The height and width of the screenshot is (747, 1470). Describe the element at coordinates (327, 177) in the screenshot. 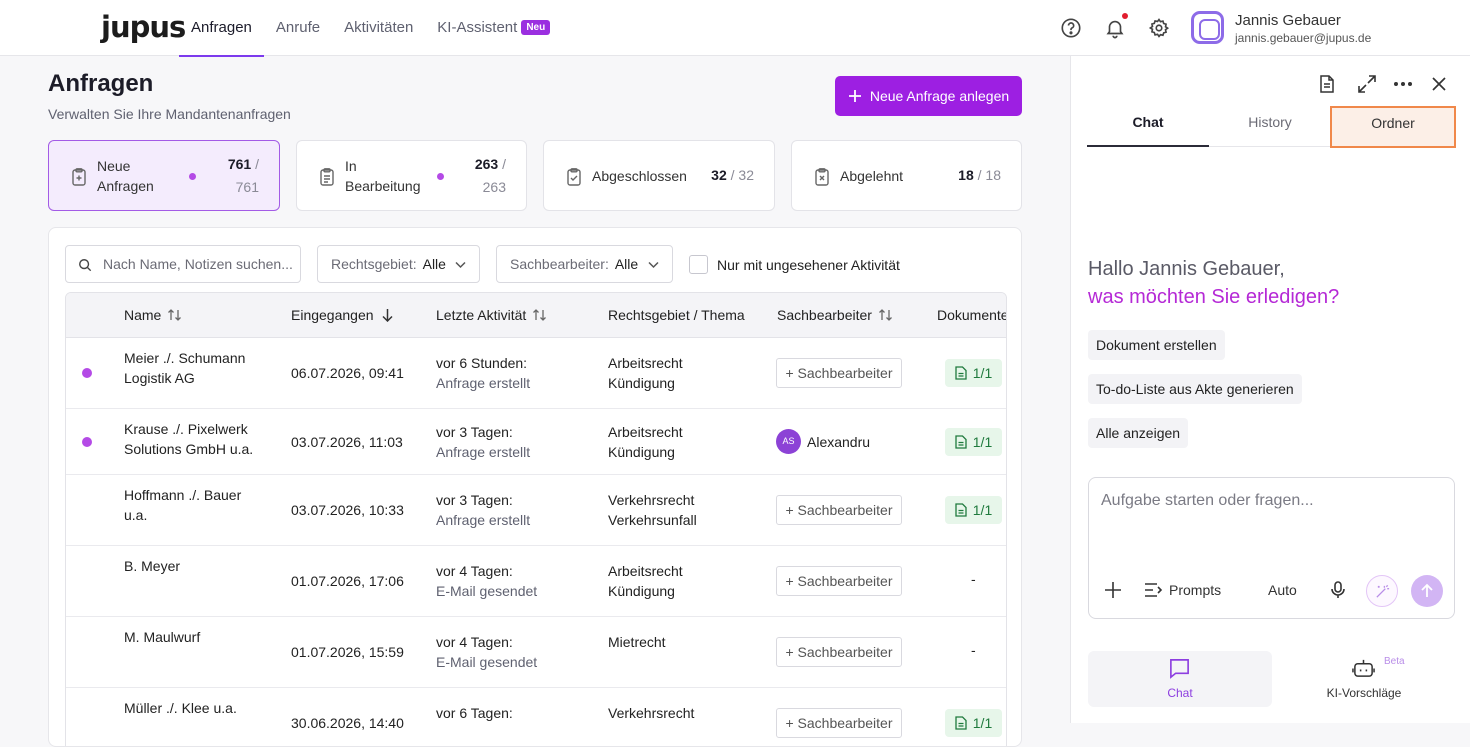

I see `clipboard-list-icon` at that location.